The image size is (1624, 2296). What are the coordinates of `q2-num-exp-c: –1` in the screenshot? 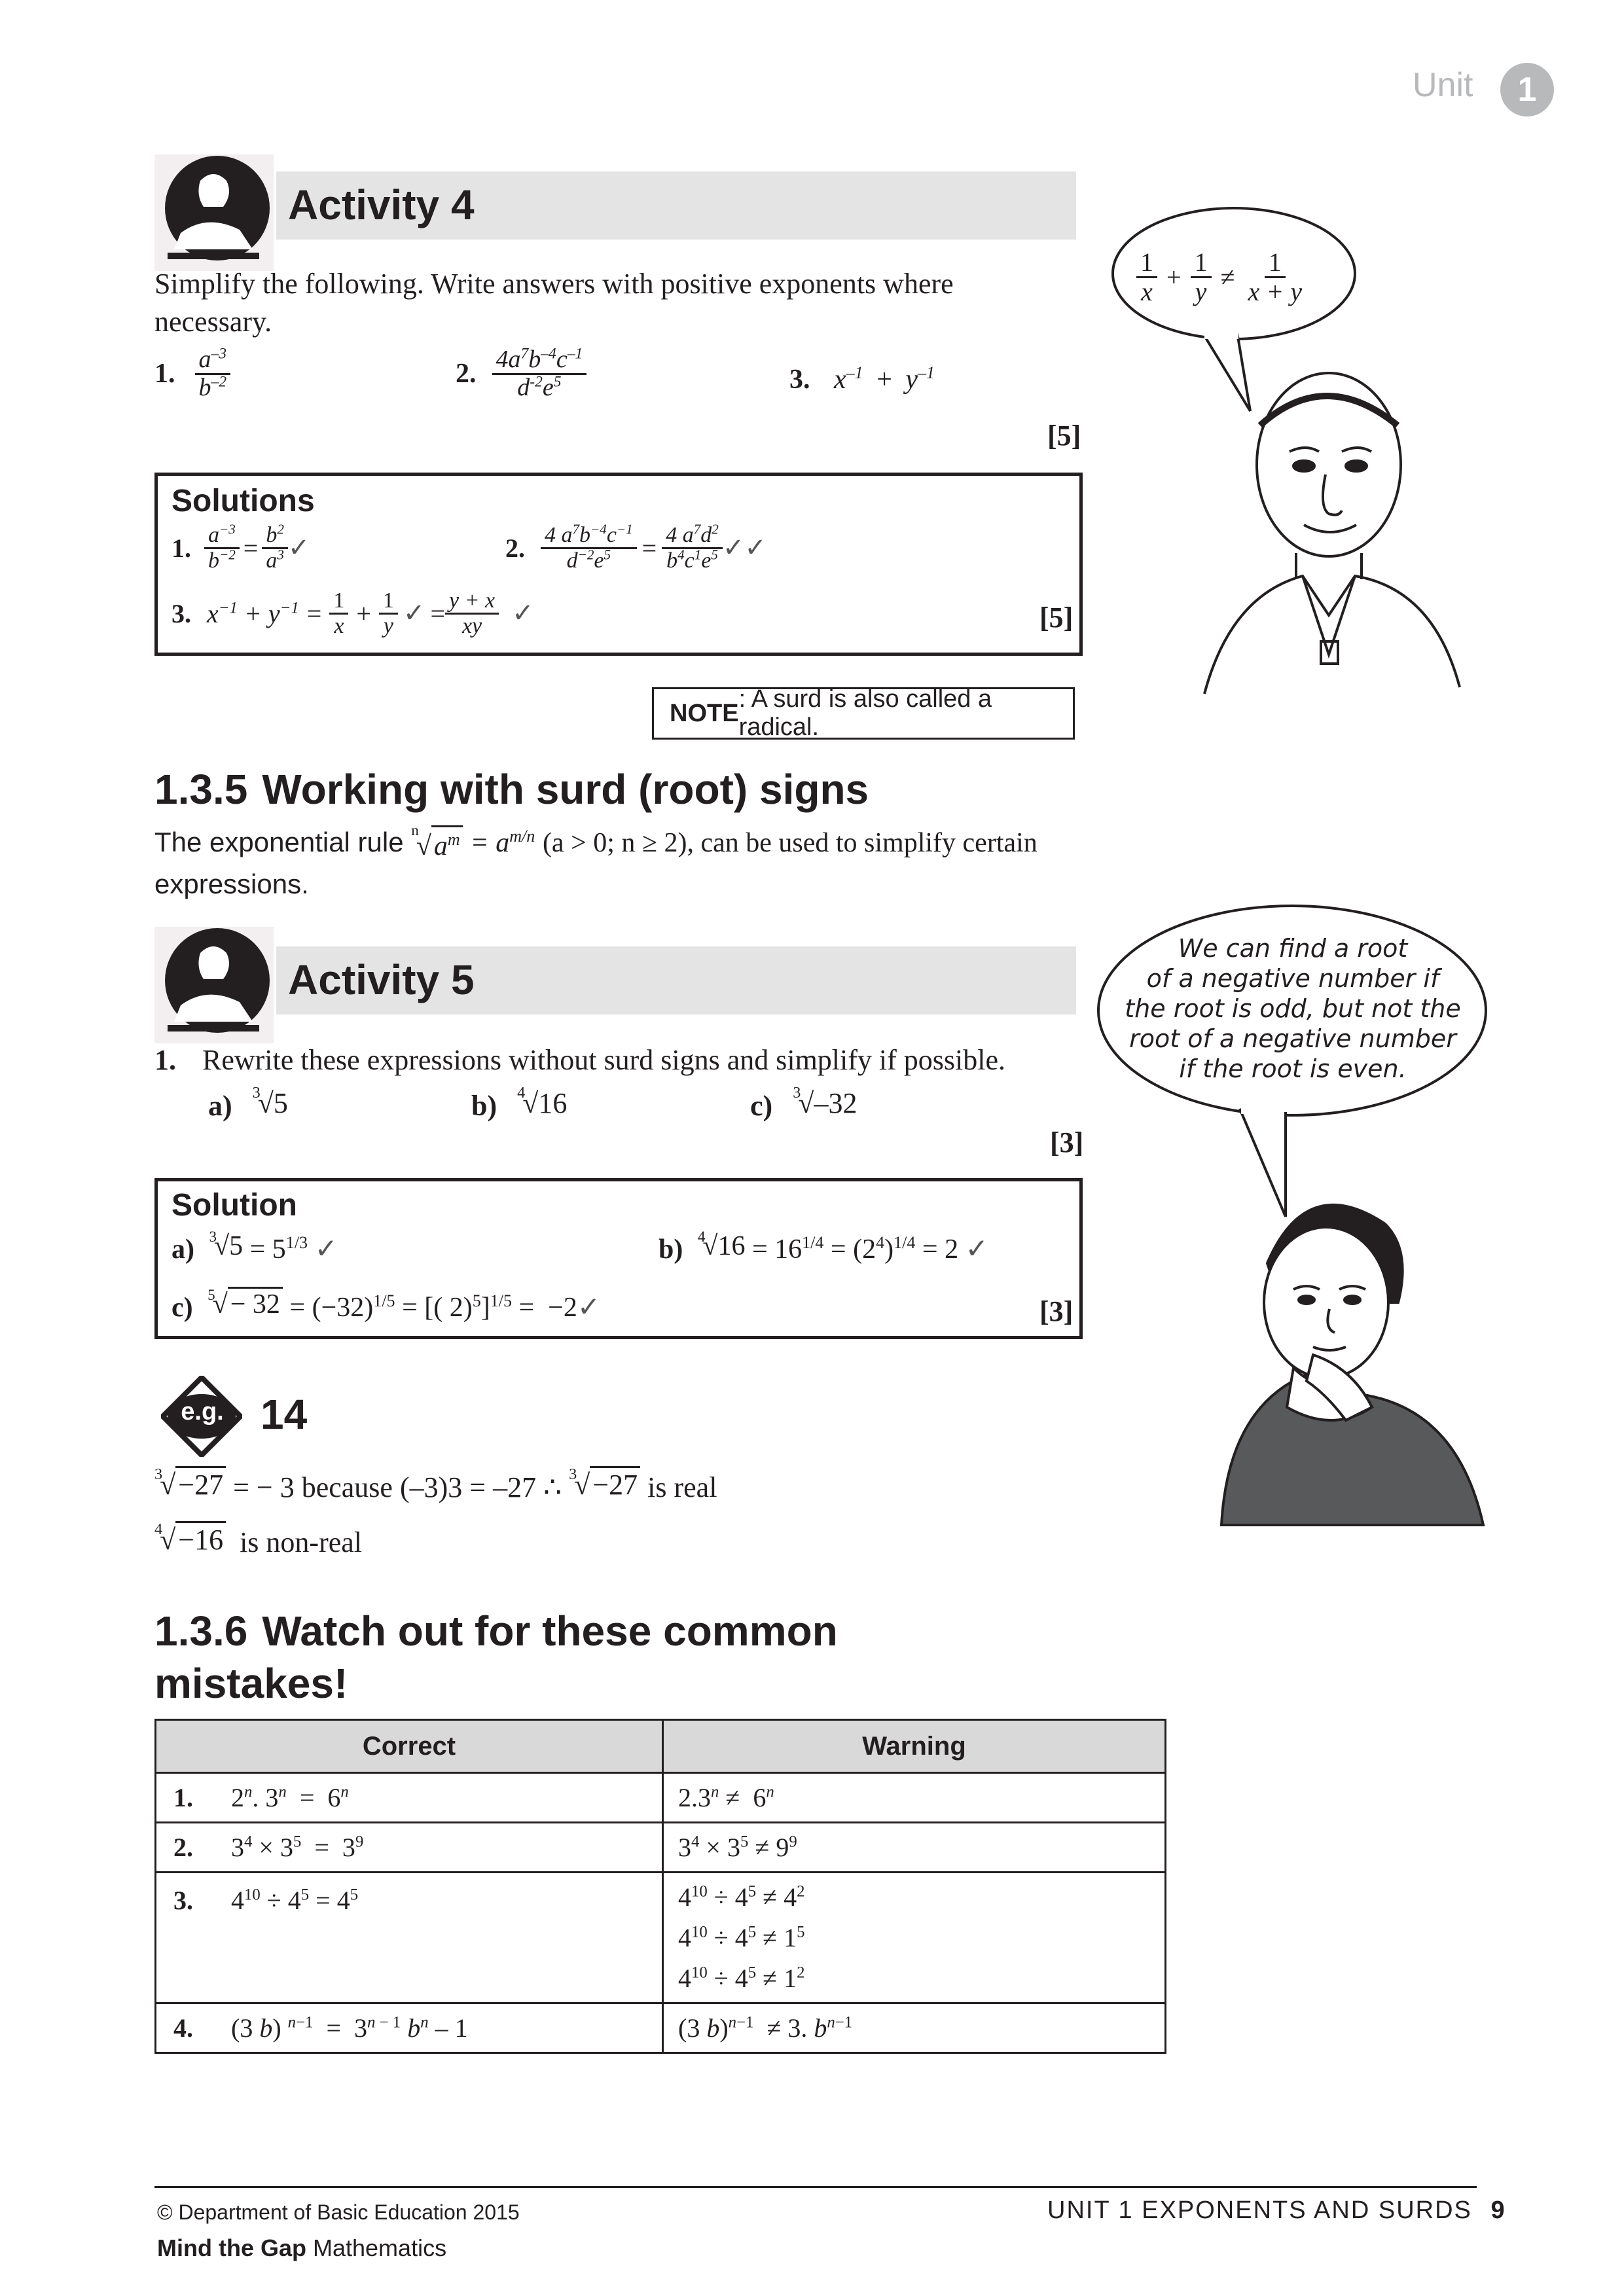 It's located at (575, 354).